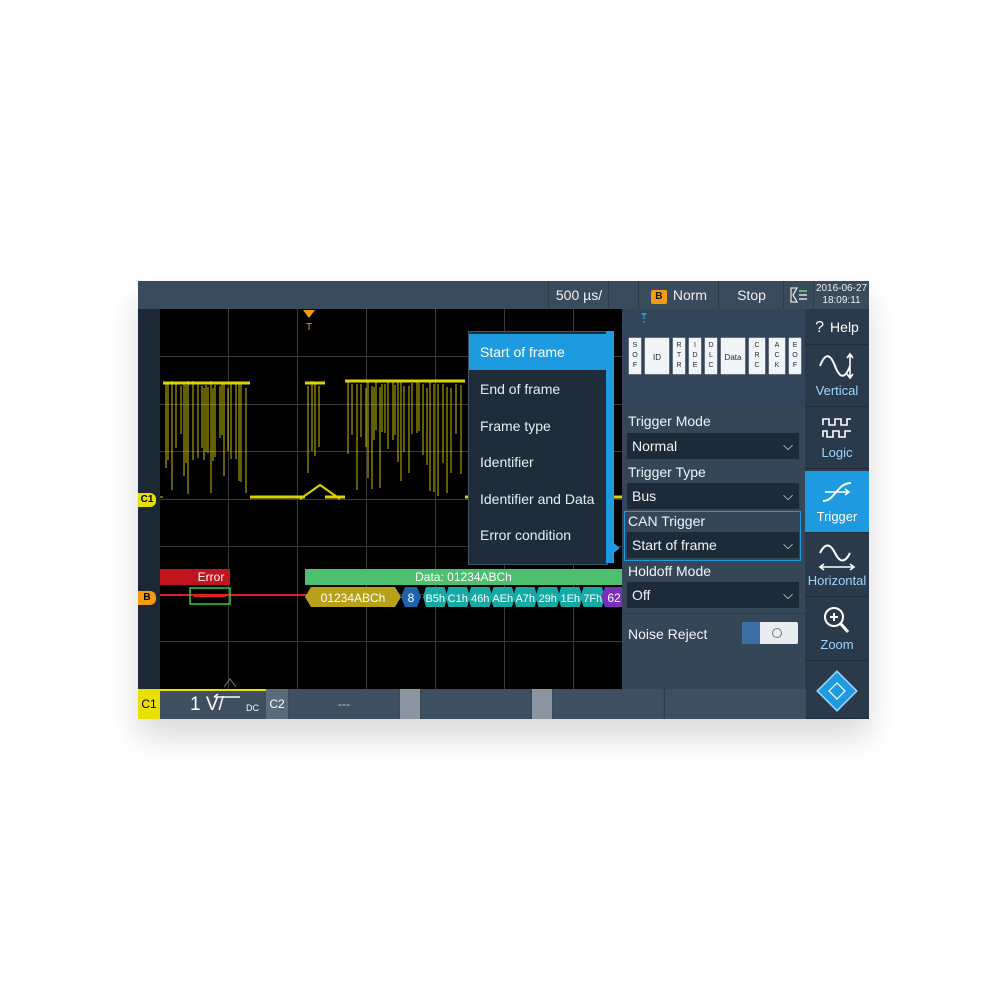 The height and width of the screenshot is (1000, 1000). Describe the element at coordinates (635, 365) in the screenshot. I see `frame-field-label: F` at that location.